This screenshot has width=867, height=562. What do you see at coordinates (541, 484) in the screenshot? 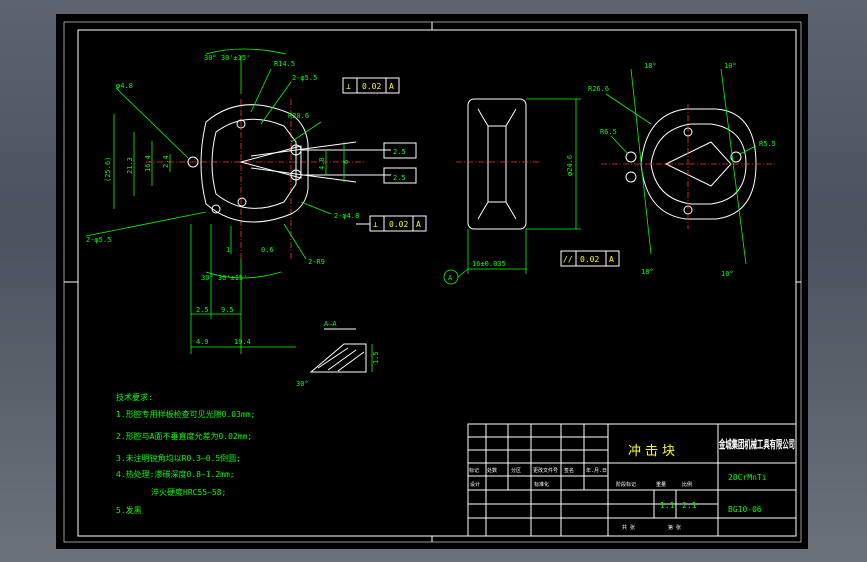
I see `tb-label-std: 标准化` at bounding box center [541, 484].